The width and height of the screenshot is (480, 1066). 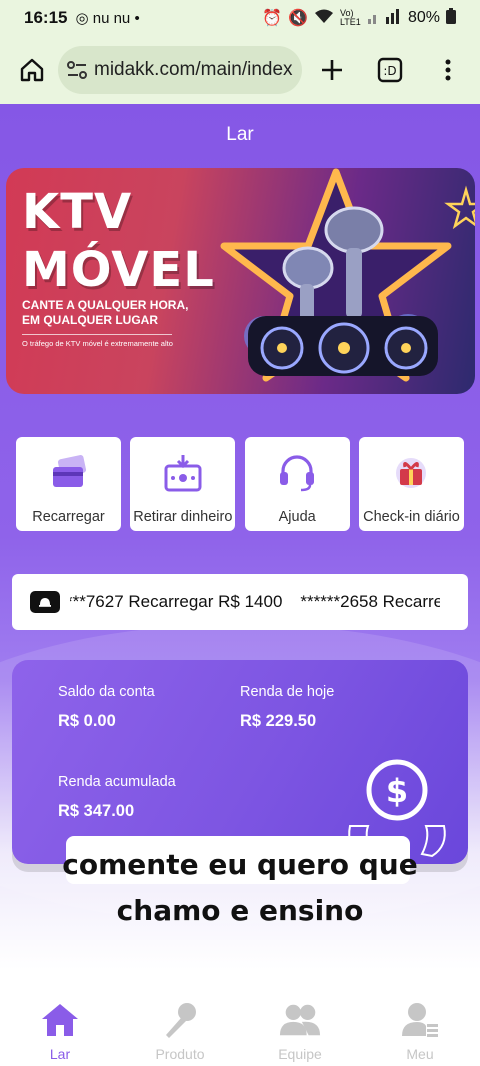 What do you see at coordinates (193, 69) in the screenshot?
I see `url-text: midakk.com/main/index` at bounding box center [193, 69].